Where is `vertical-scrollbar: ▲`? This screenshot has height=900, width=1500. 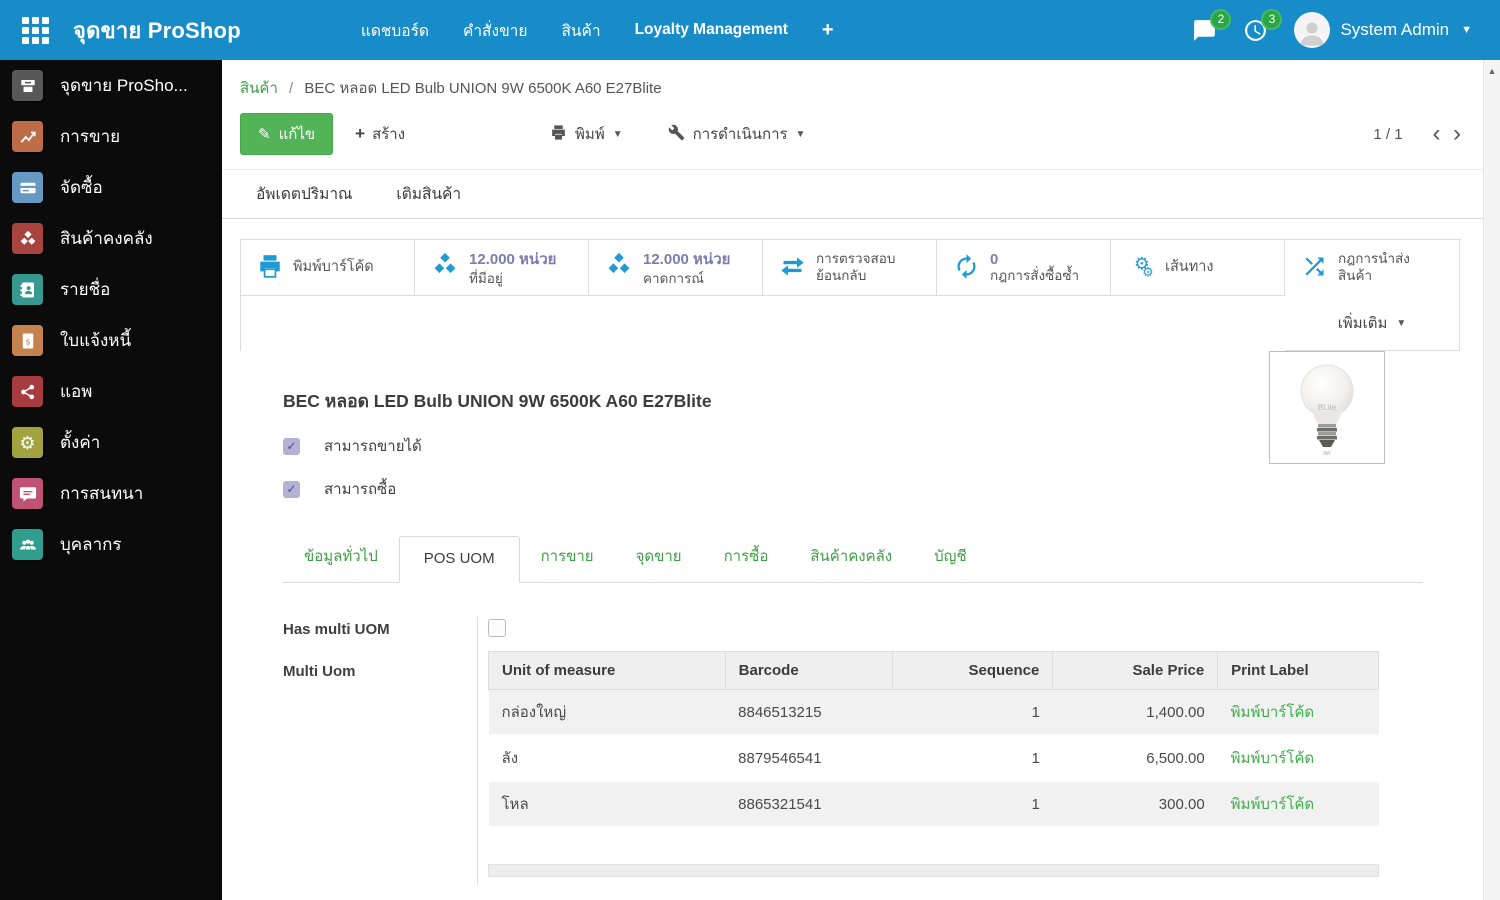
vertical-scrollbar: ▲ is located at coordinates (1491, 480).